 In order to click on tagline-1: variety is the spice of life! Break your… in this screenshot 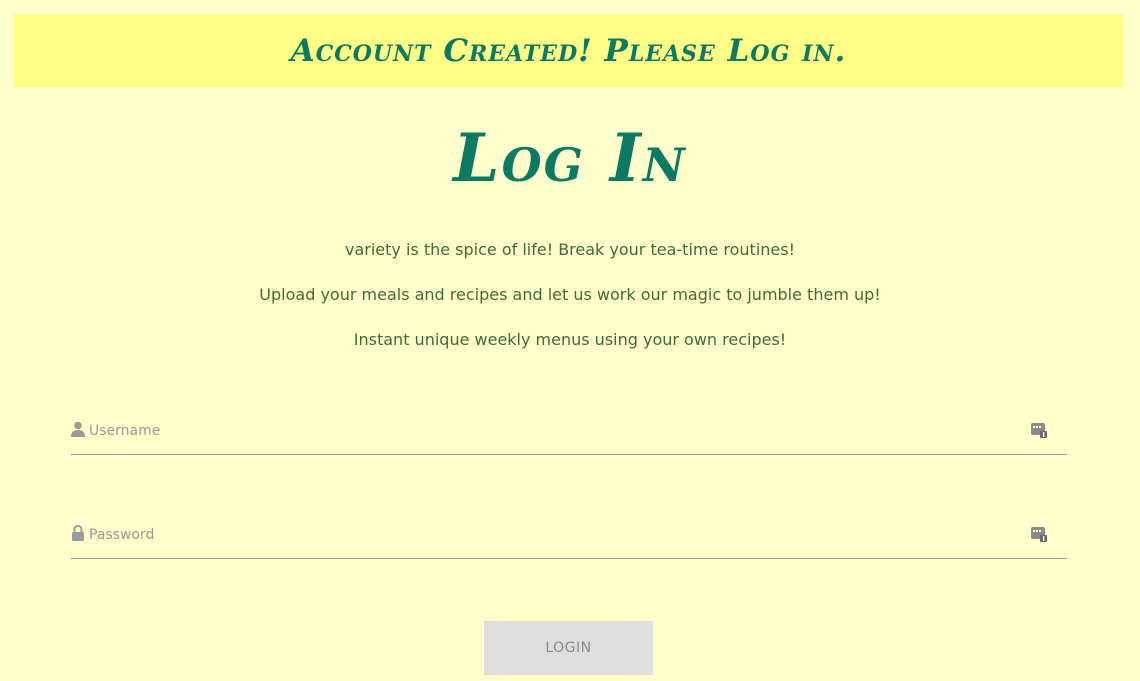, I will do `click(570, 249)`.